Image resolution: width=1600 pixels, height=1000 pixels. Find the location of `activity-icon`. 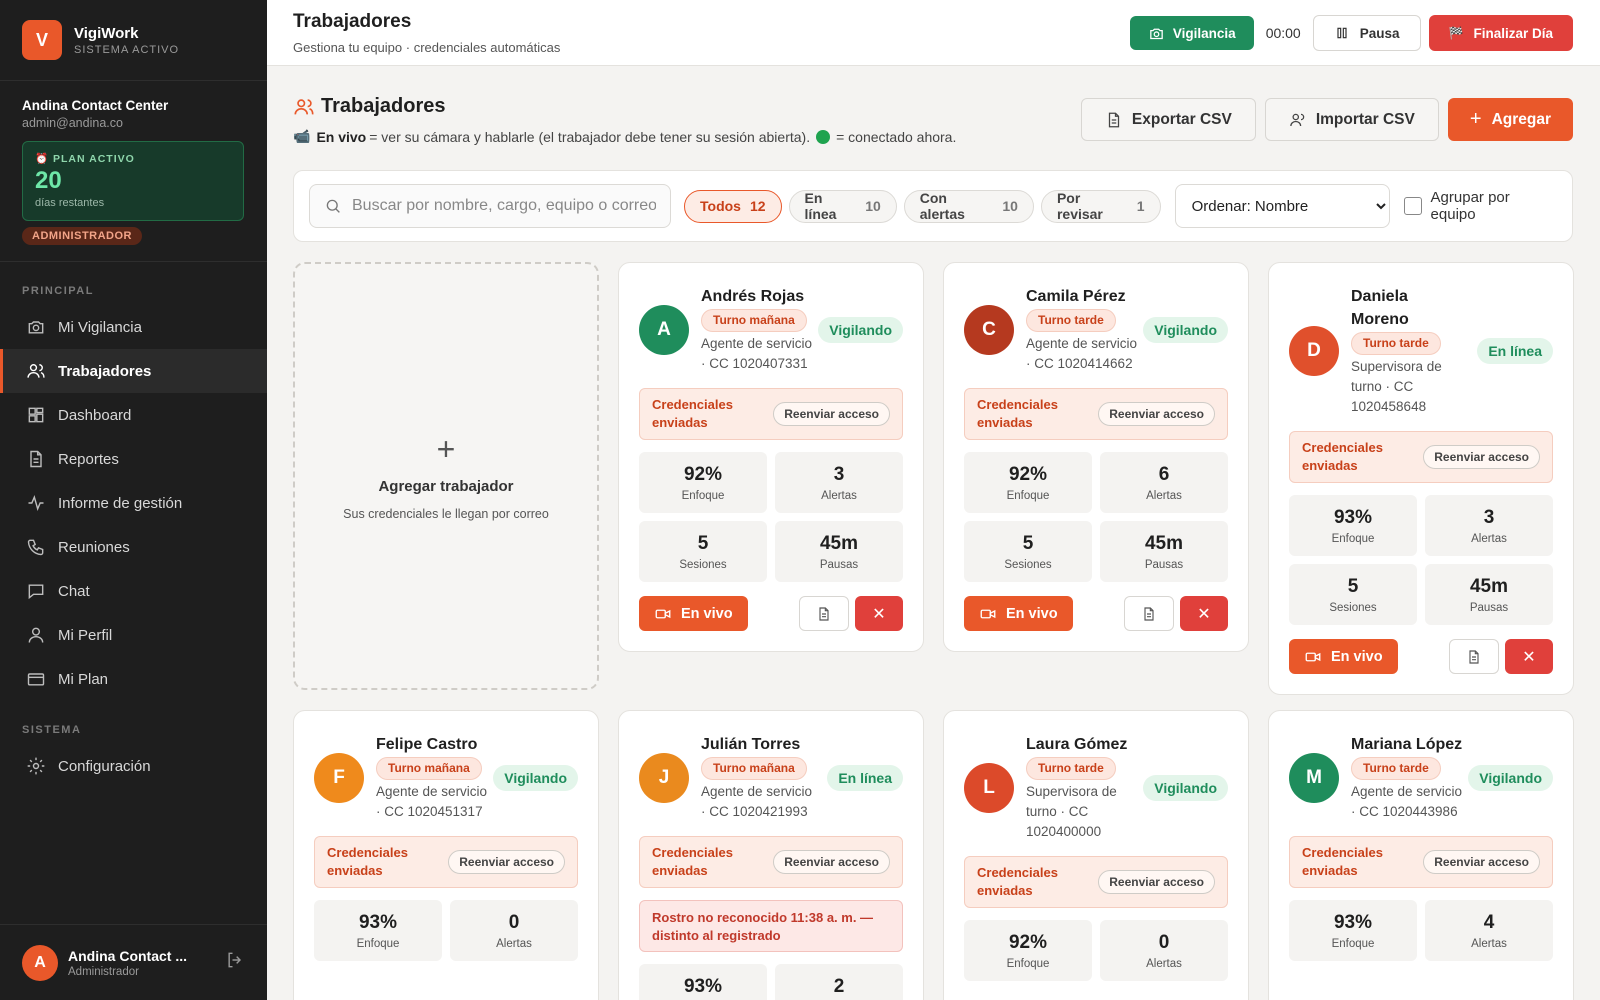

activity-icon is located at coordinates (36, 503).